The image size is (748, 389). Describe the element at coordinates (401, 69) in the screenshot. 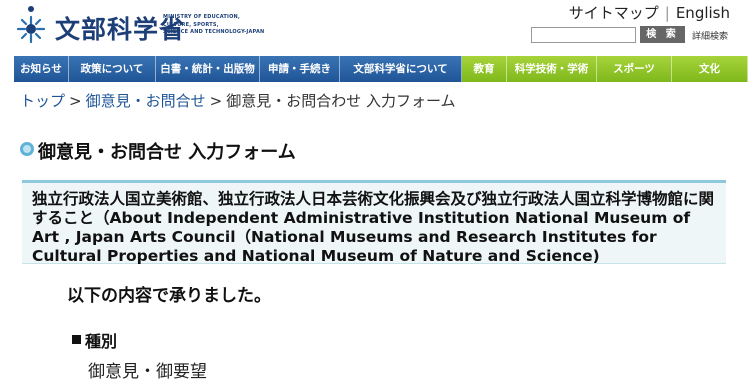

I see `nav-item-about: 文部科学省について` at that location.